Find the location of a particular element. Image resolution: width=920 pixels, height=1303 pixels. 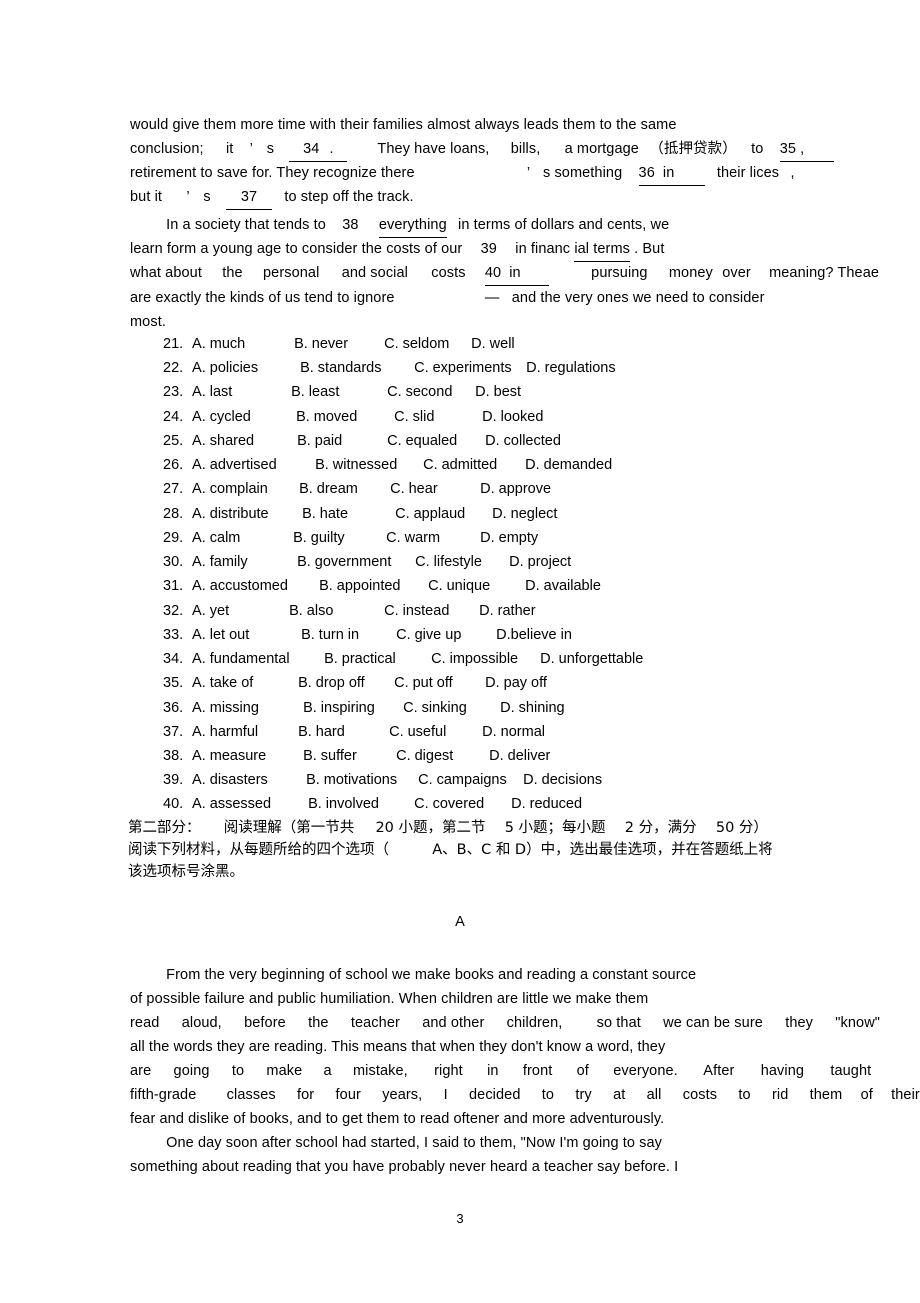

option-d: D. demanded is located at coordinates (568, 465).